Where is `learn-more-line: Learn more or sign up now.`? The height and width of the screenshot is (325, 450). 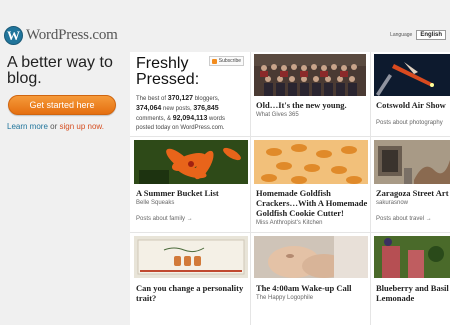
learn-more-line: Learn more or sign up now. is located at coordinates (55, 126).